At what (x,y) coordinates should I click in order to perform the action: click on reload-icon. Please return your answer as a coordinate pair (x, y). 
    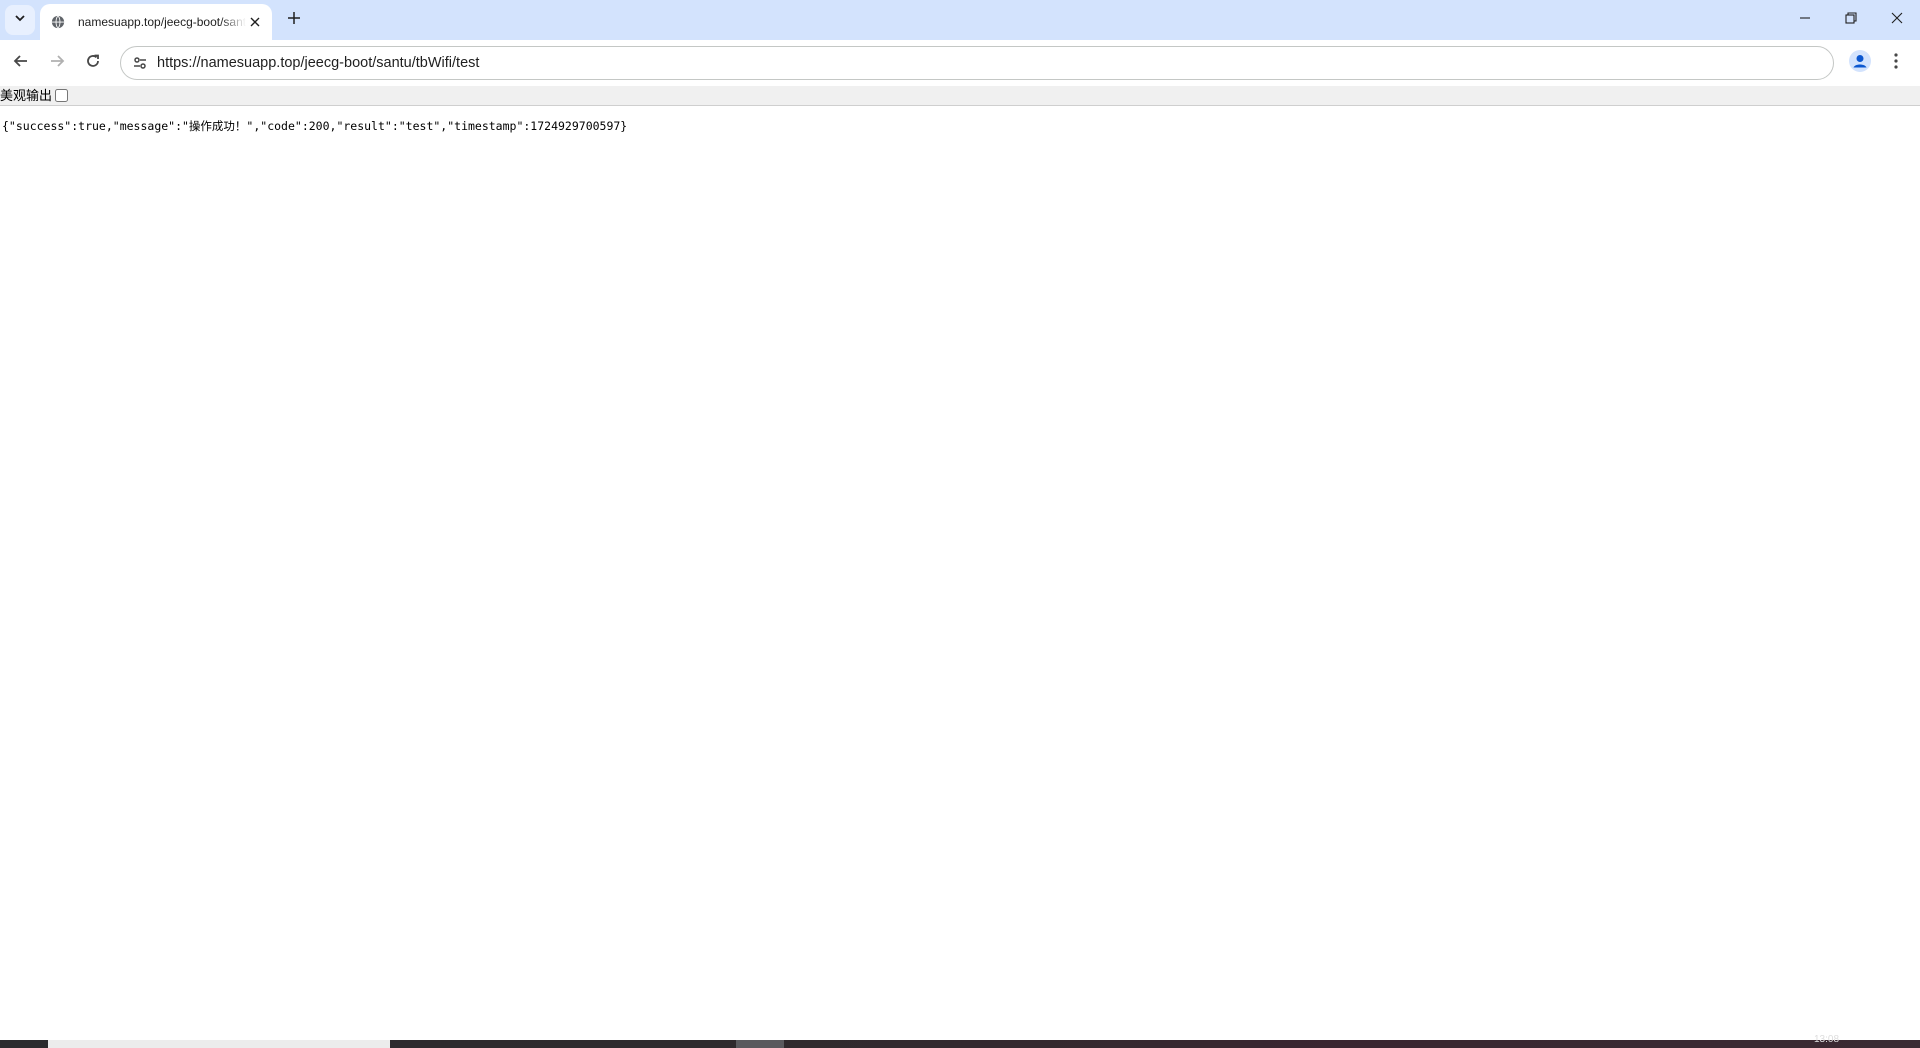
    Looking at the image, I should click on (93, 63).